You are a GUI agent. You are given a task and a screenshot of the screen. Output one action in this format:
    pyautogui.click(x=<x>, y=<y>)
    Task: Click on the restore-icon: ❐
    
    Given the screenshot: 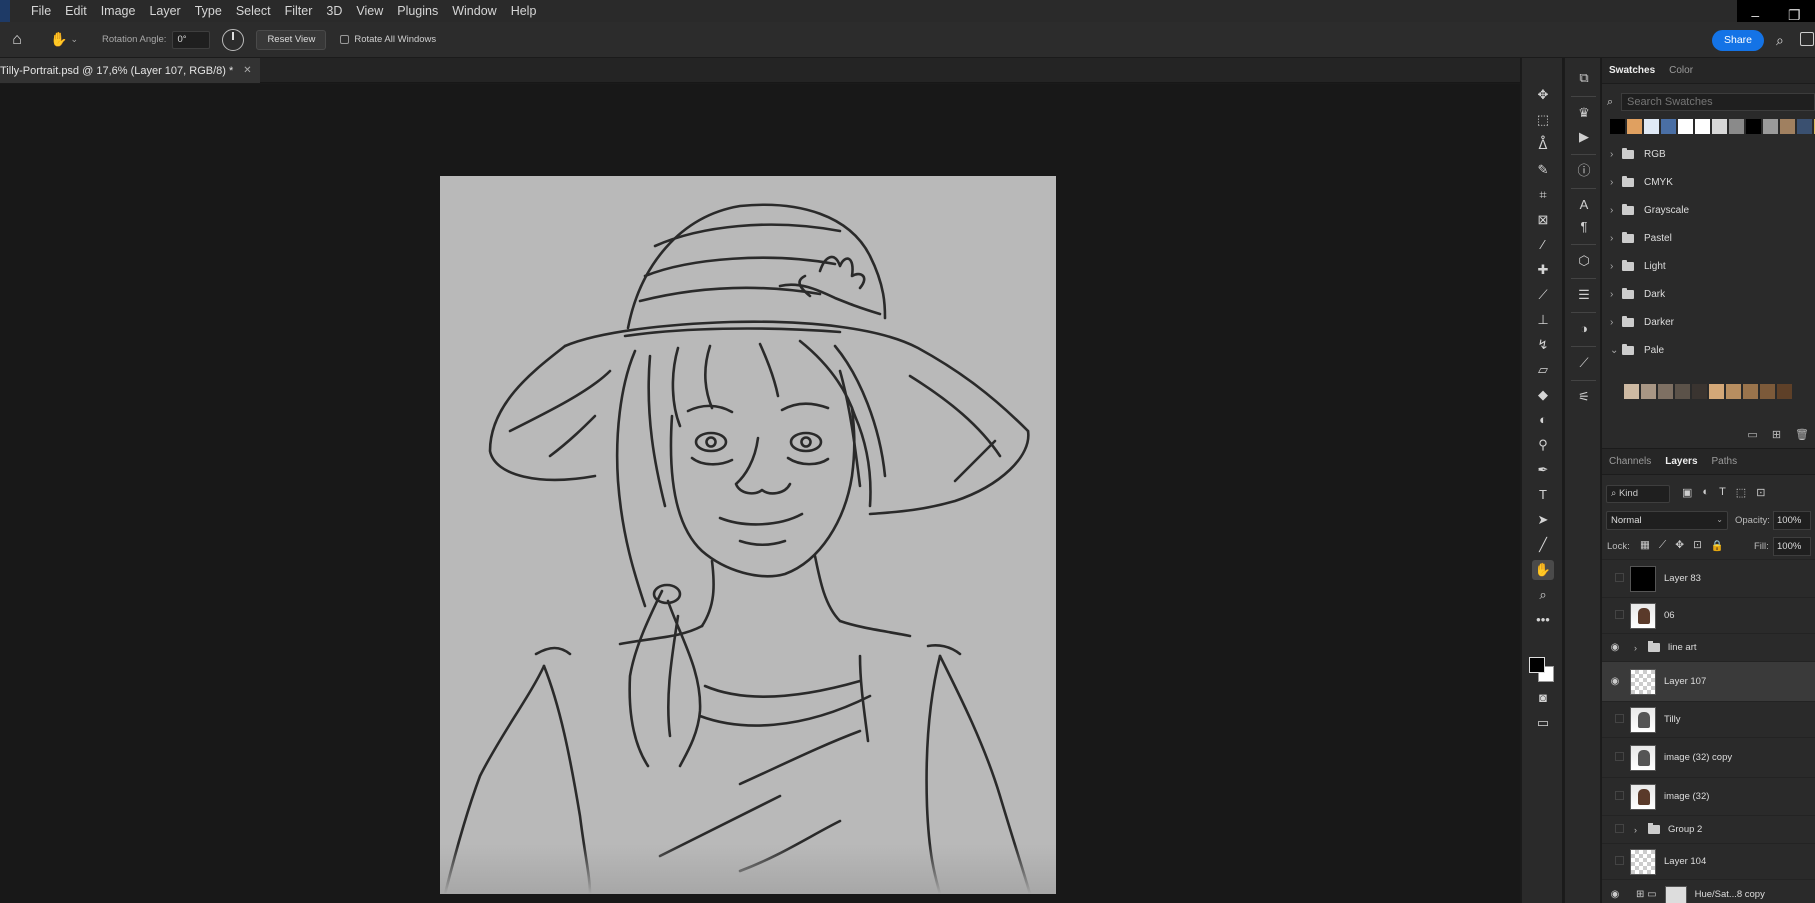 What is the action you would take?
    pyautogui.click(x=1794, y=15)
    